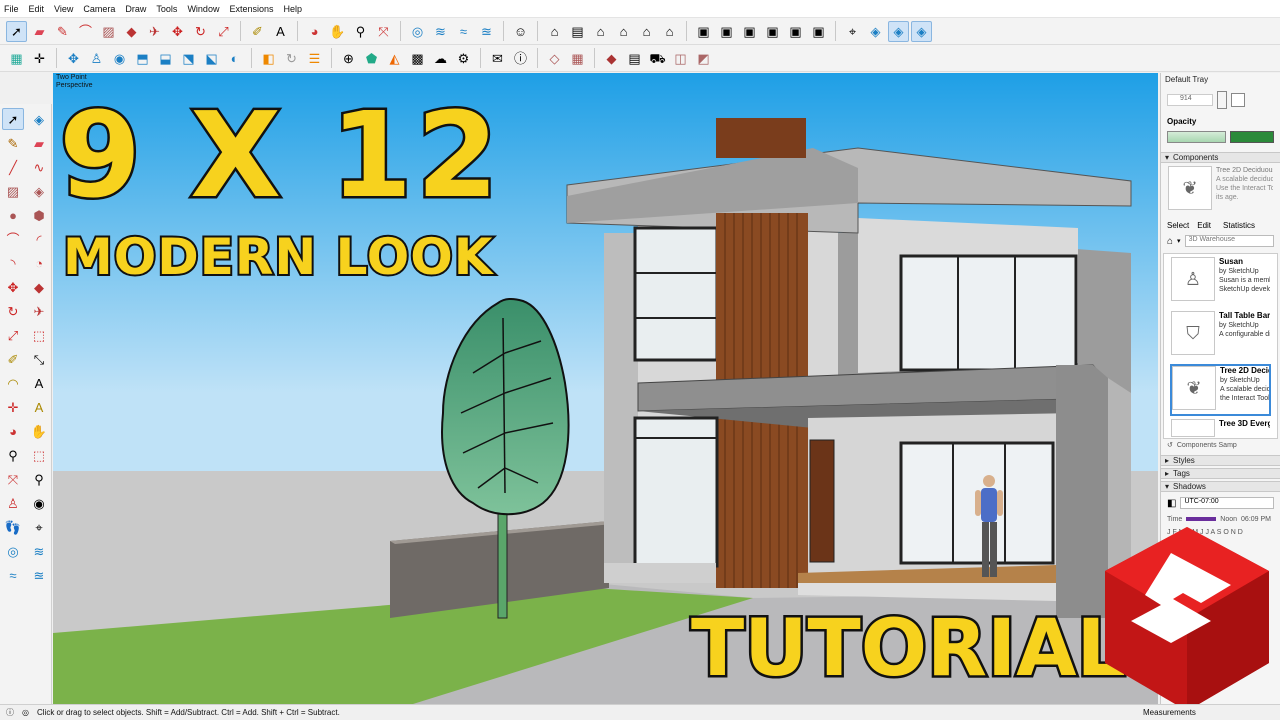  I want to click on list-item: Tree 3D Evergreen, so click(1220, 427).